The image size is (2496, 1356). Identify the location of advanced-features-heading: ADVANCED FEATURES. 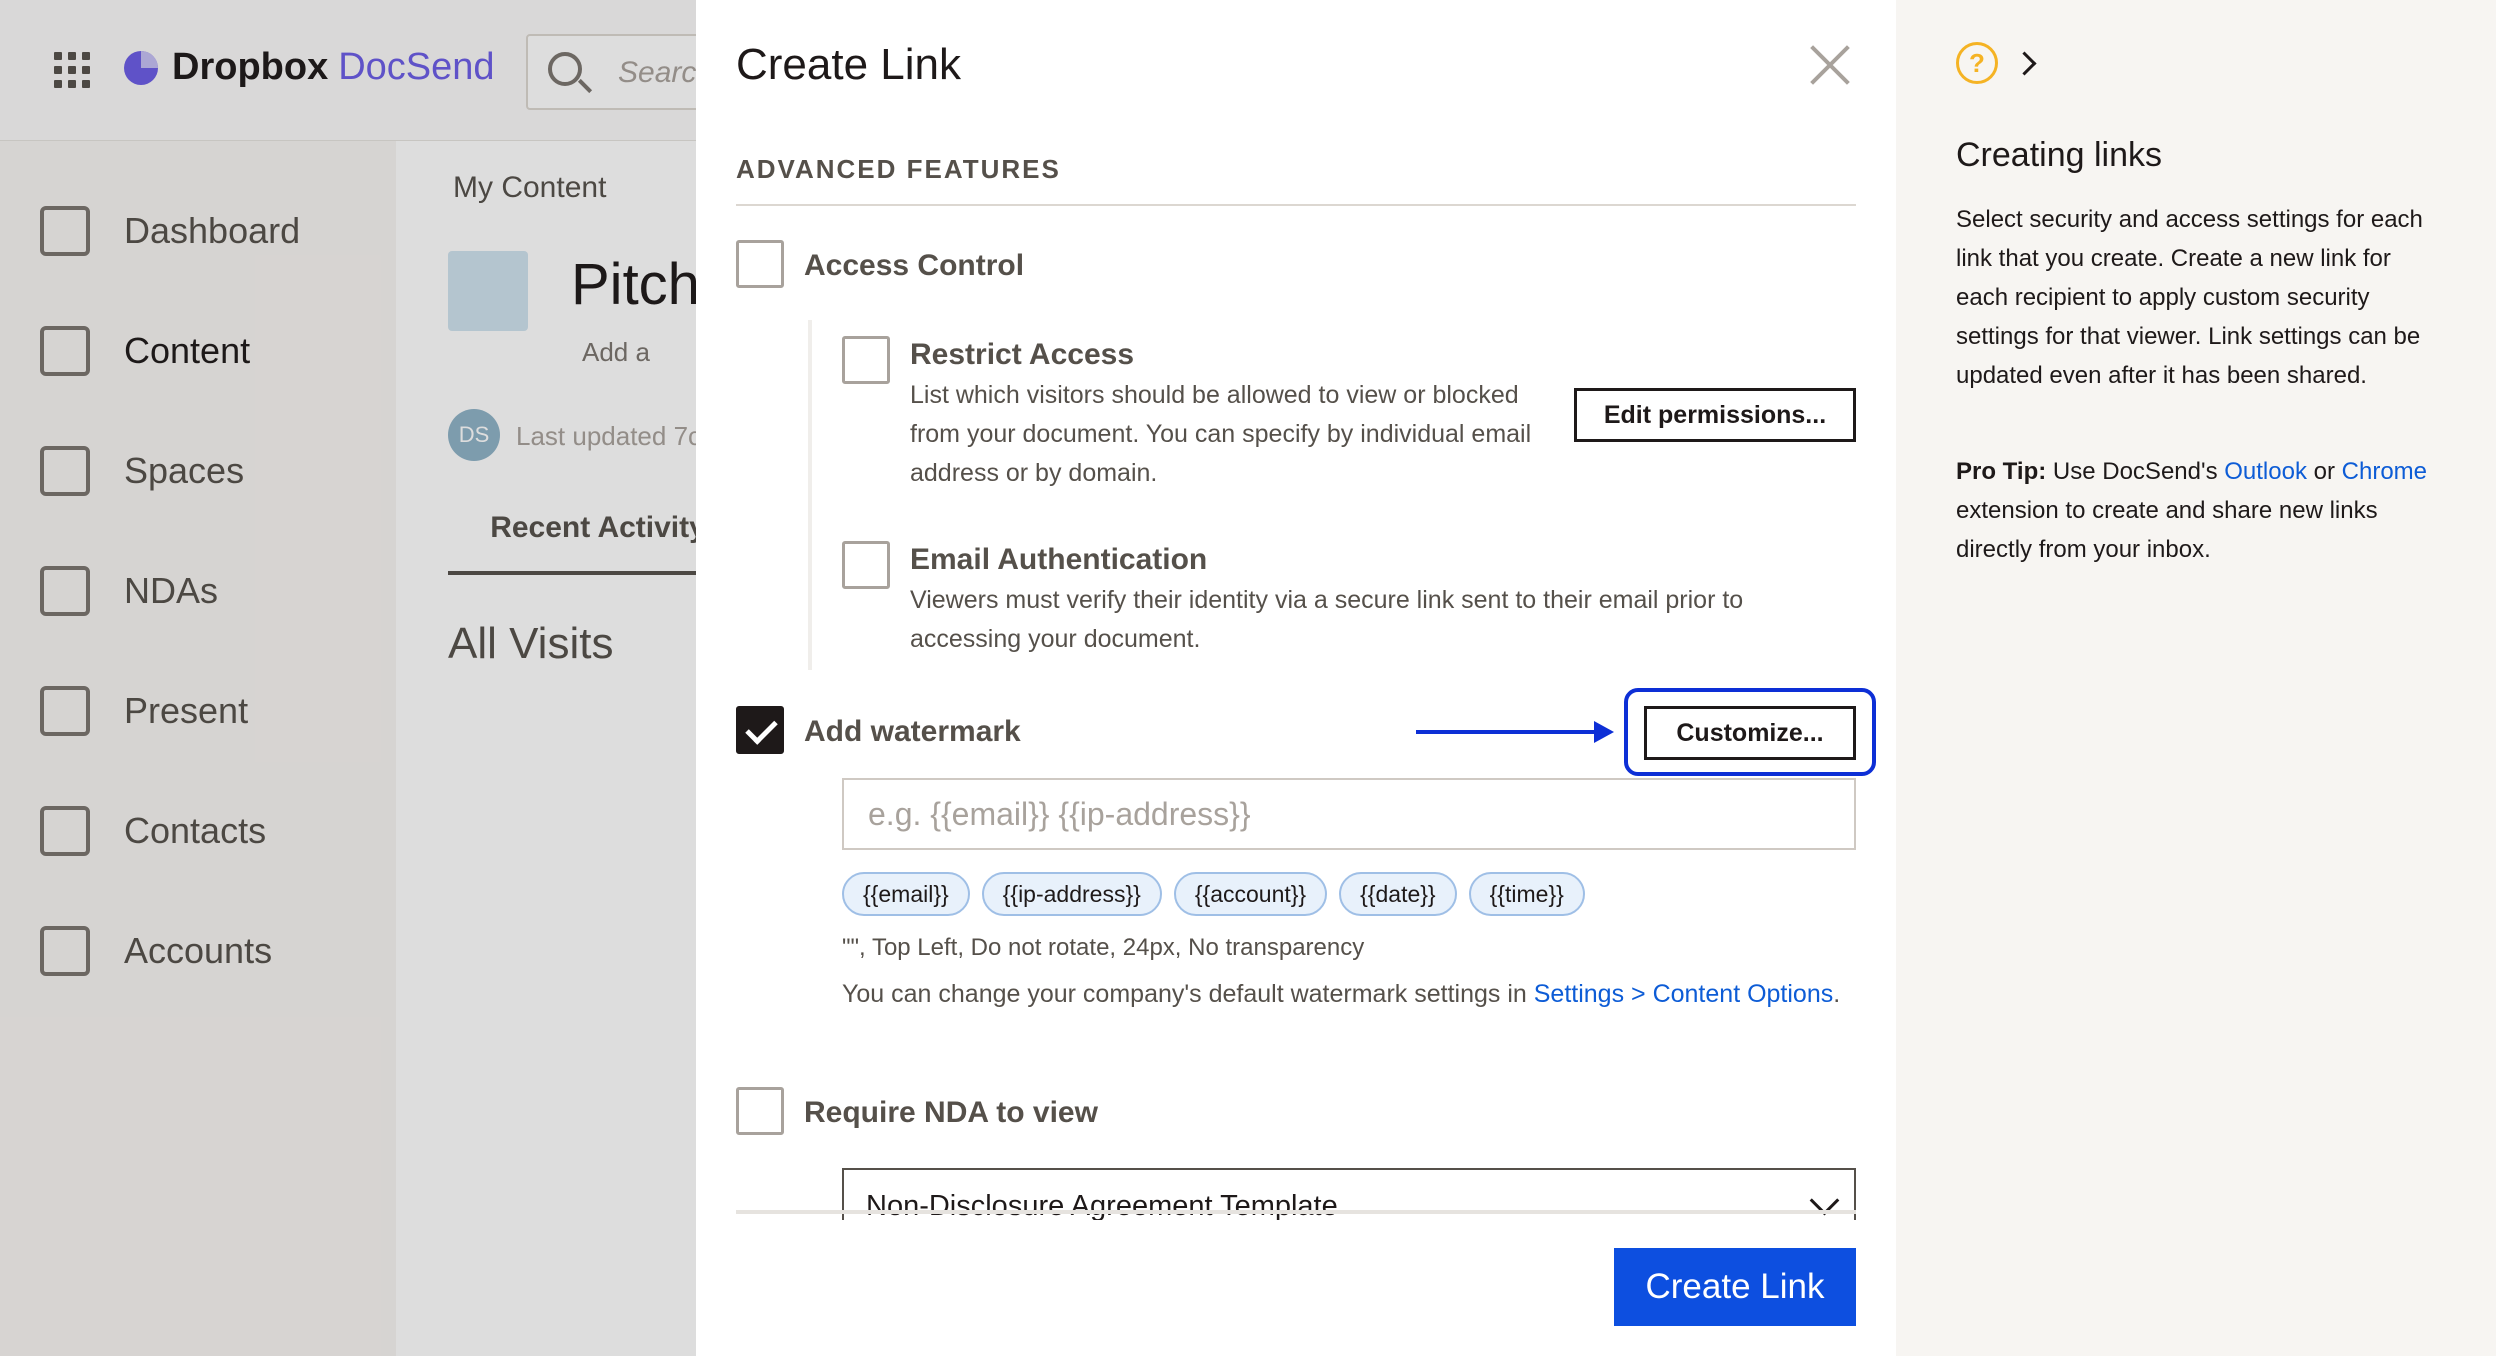
(898, 169).